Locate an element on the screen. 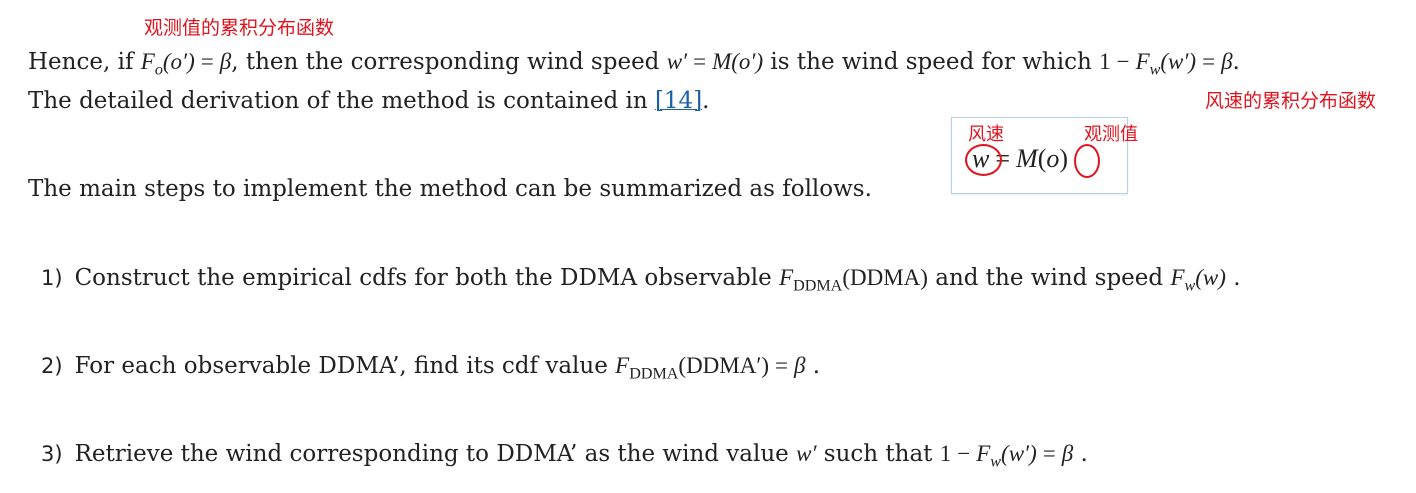  math-cdf-wind-equation-step3: 1− Fw(w′) = β is located at coordinates (1006, 456).